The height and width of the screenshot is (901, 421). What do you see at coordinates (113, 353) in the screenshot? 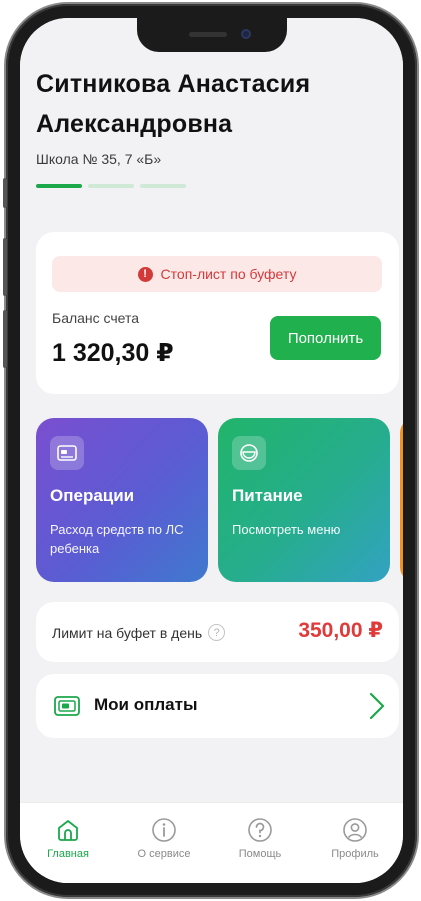
I see `balance-value: 1 320,30 ₽` at bounding box center [113, 353].